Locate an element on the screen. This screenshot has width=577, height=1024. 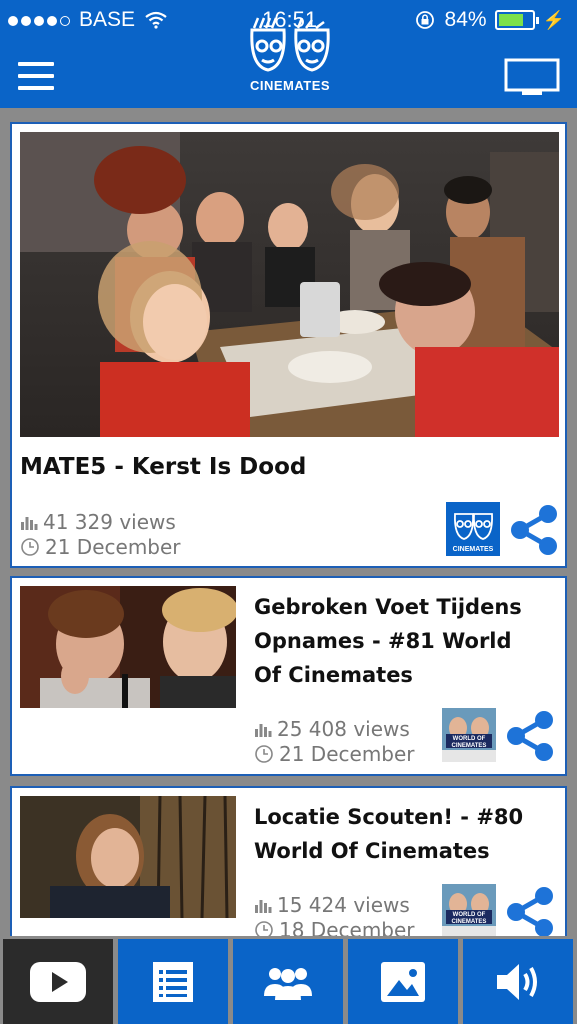
wifi-icon is located at coordinates (156, 20).